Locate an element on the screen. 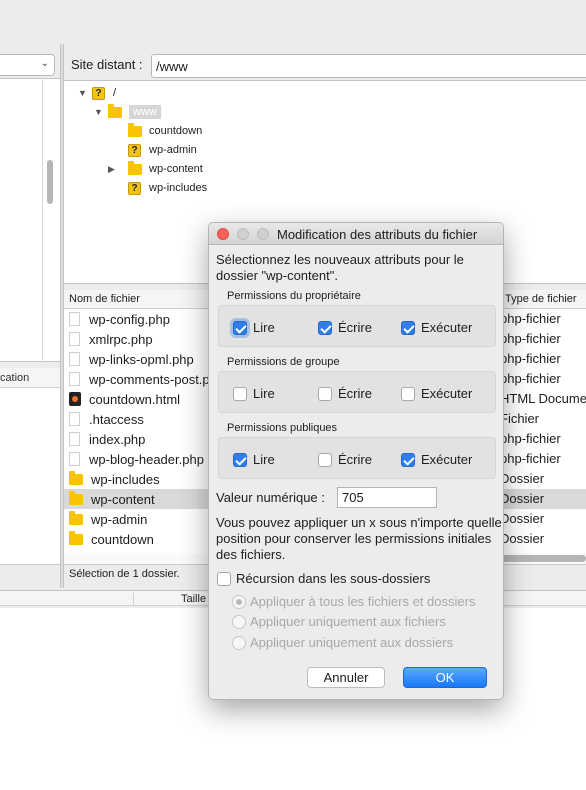  group-read-label: Lire is located at coordinates (264, 393).